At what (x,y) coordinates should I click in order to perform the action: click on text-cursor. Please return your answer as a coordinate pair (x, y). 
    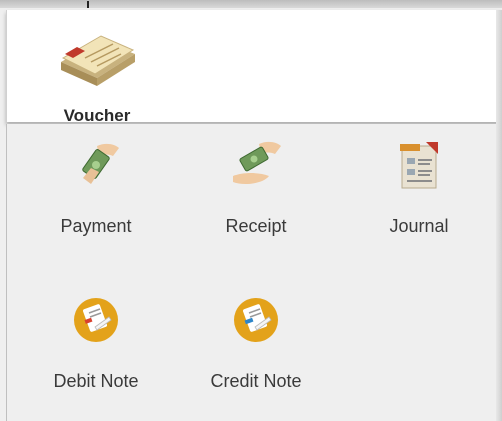
    Looking at the image, I should click on (88, 4).